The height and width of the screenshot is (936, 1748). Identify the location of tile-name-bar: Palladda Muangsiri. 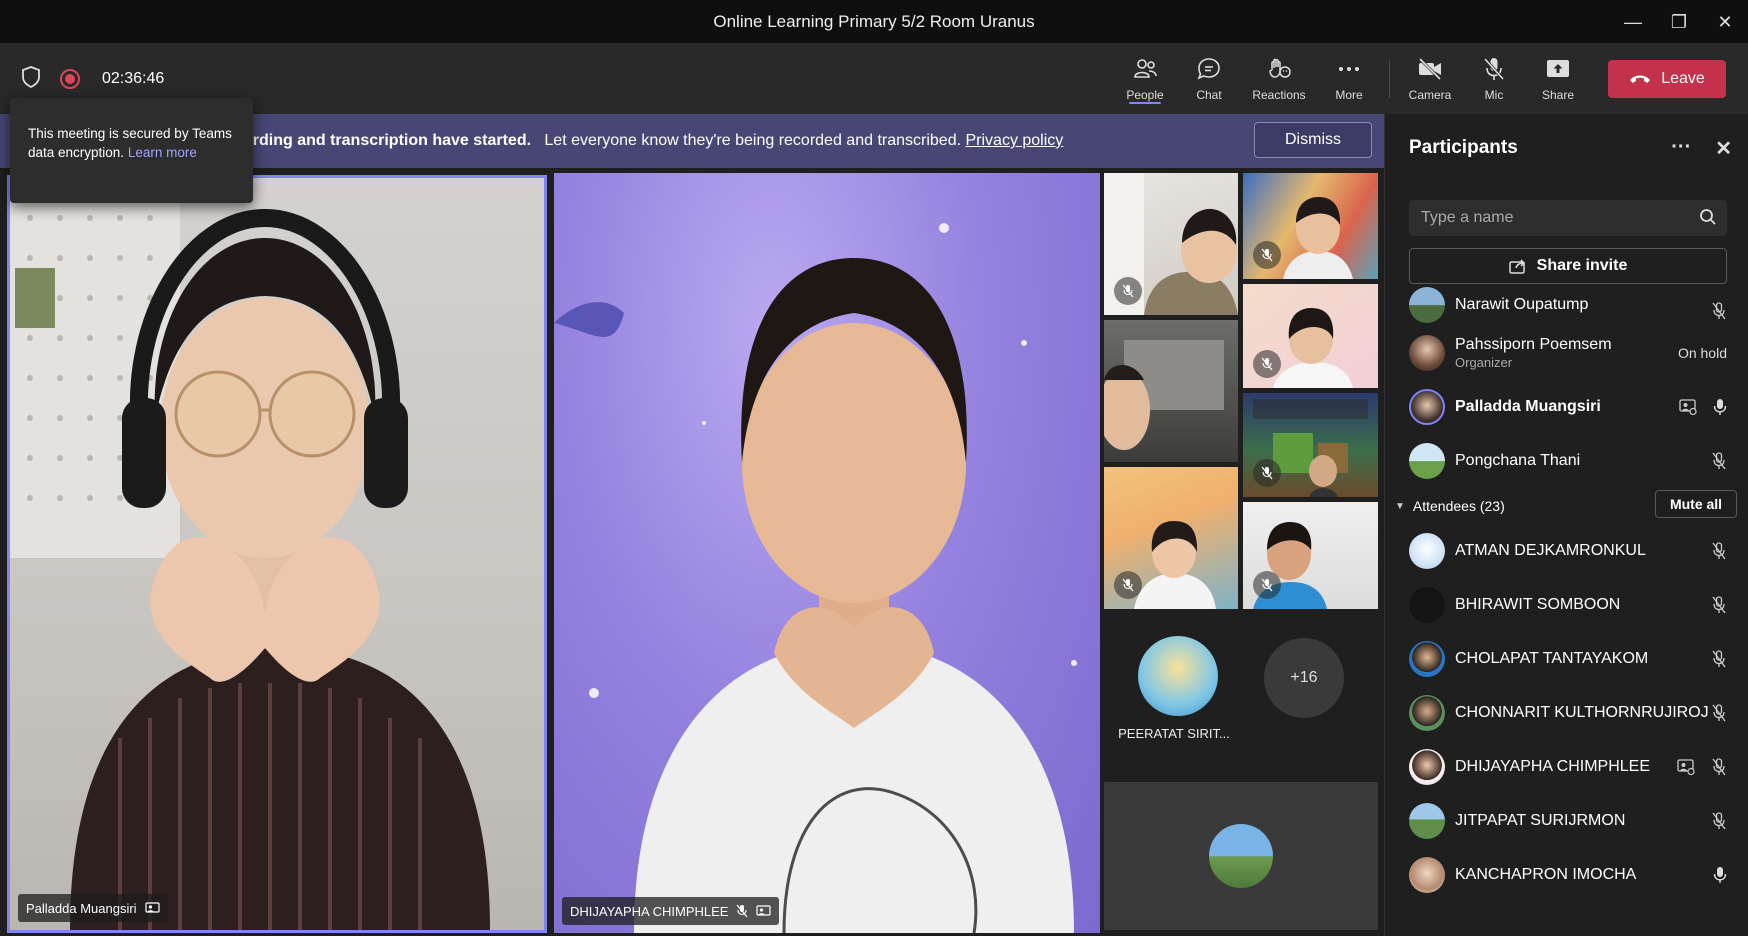
(93, 908).